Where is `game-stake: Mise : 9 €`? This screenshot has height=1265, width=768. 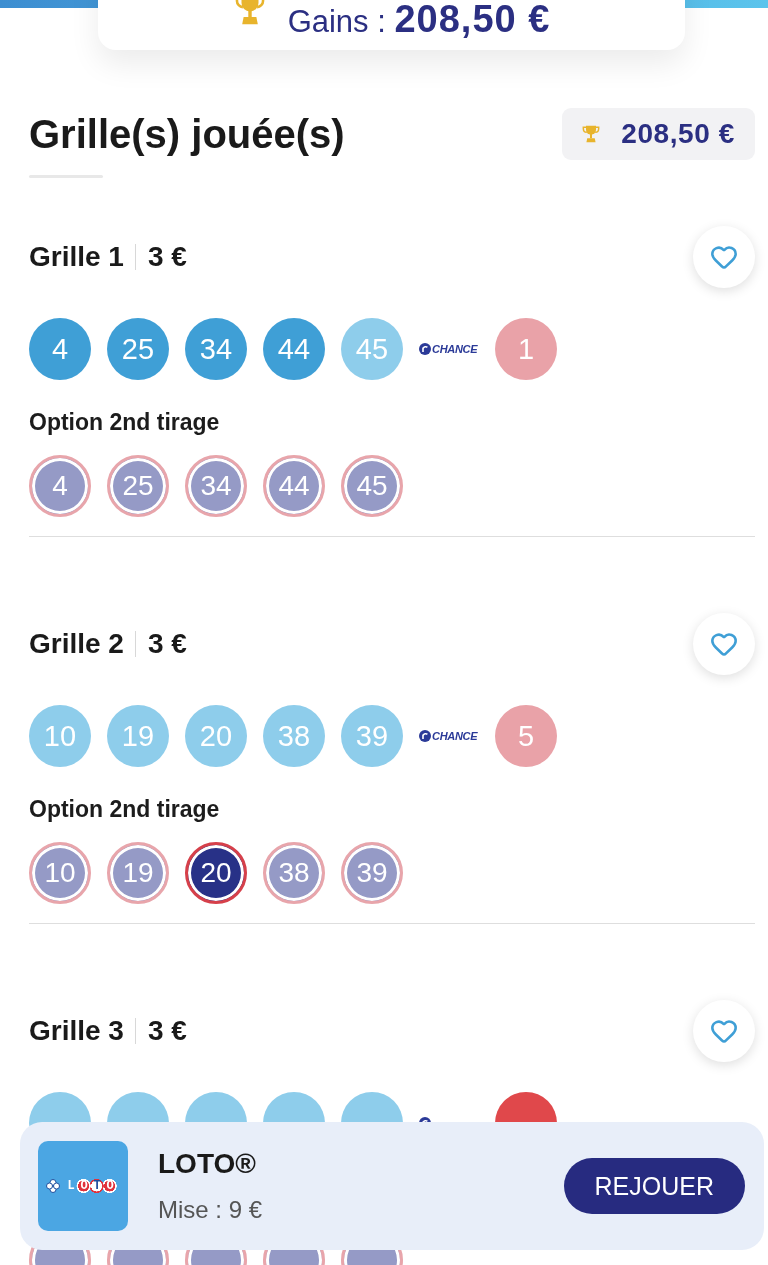
game-stake: Mise : 9 € is located at coordinates (210, 1210).